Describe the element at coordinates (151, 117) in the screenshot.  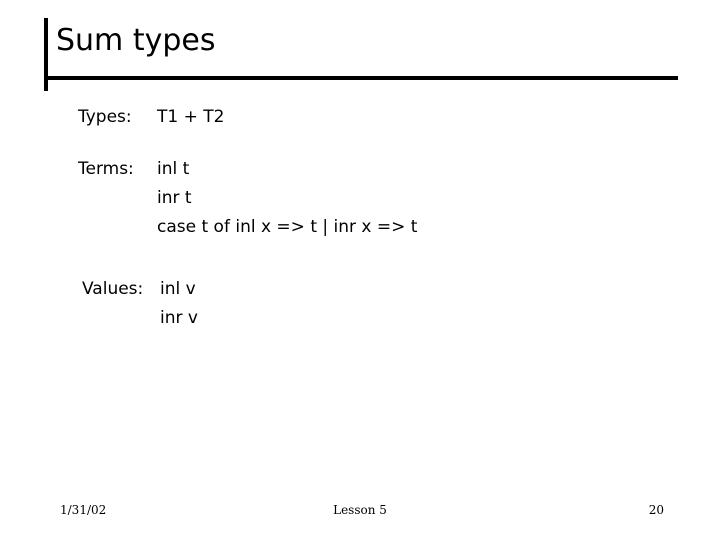
I see `body-row-types: Types: T1 + T2` at that location.